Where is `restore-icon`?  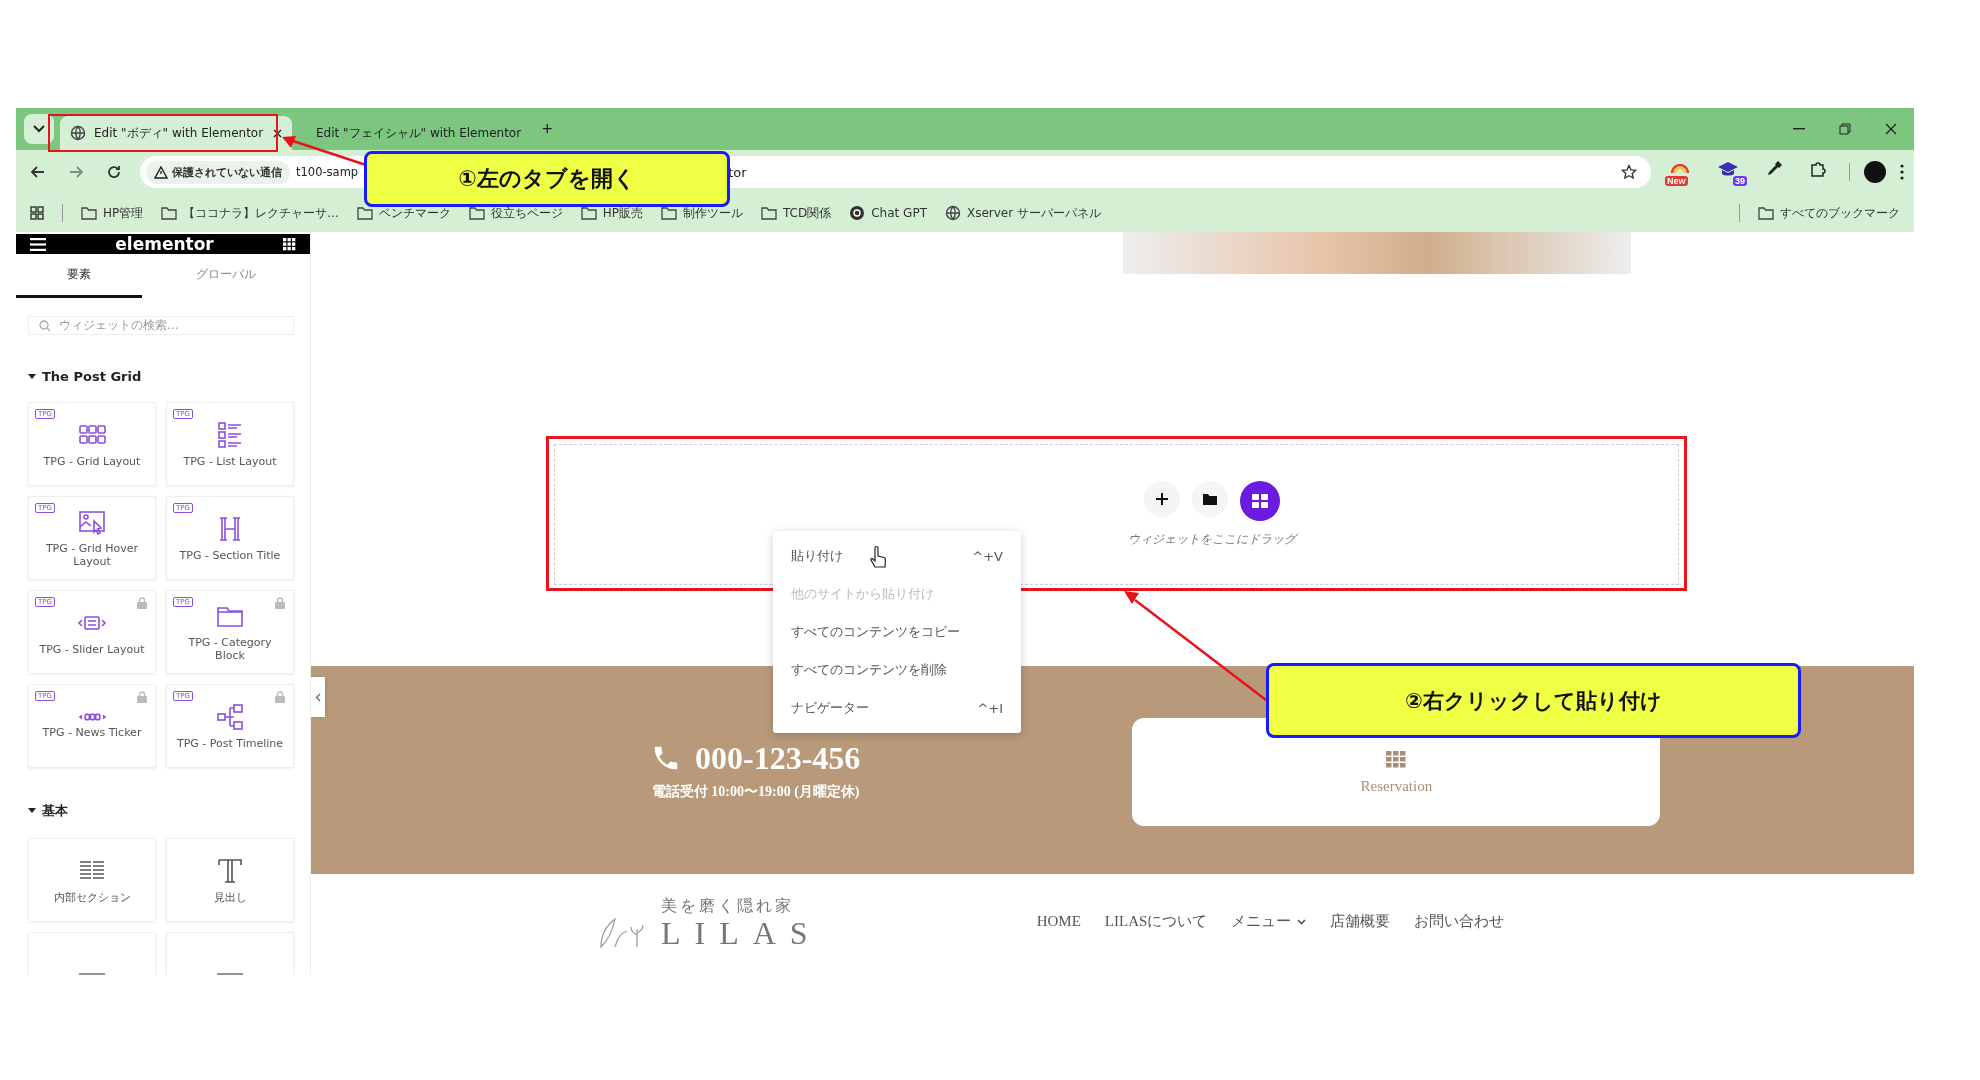 restore-icon is located at coordinates (1845, 129).